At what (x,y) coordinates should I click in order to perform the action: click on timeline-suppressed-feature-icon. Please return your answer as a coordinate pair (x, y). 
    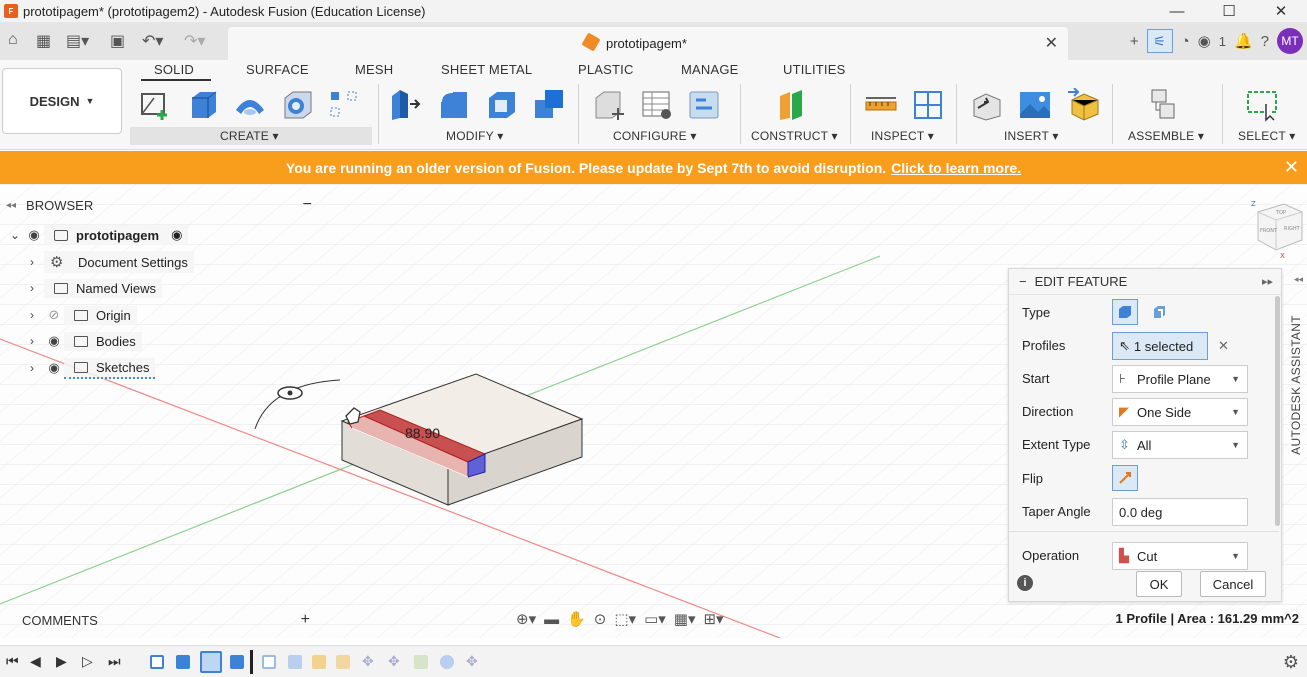
    Looking at the image, I should click on (343, 662).